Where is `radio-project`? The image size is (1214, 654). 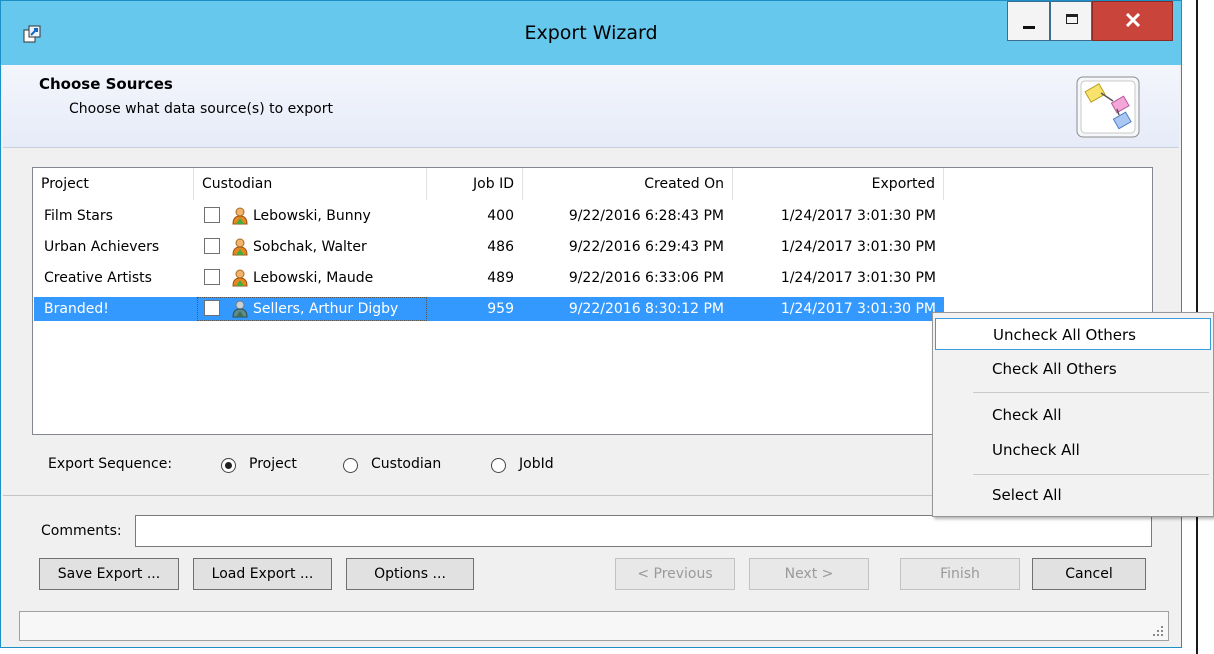
radio-project is located at coordinates (228, 465).